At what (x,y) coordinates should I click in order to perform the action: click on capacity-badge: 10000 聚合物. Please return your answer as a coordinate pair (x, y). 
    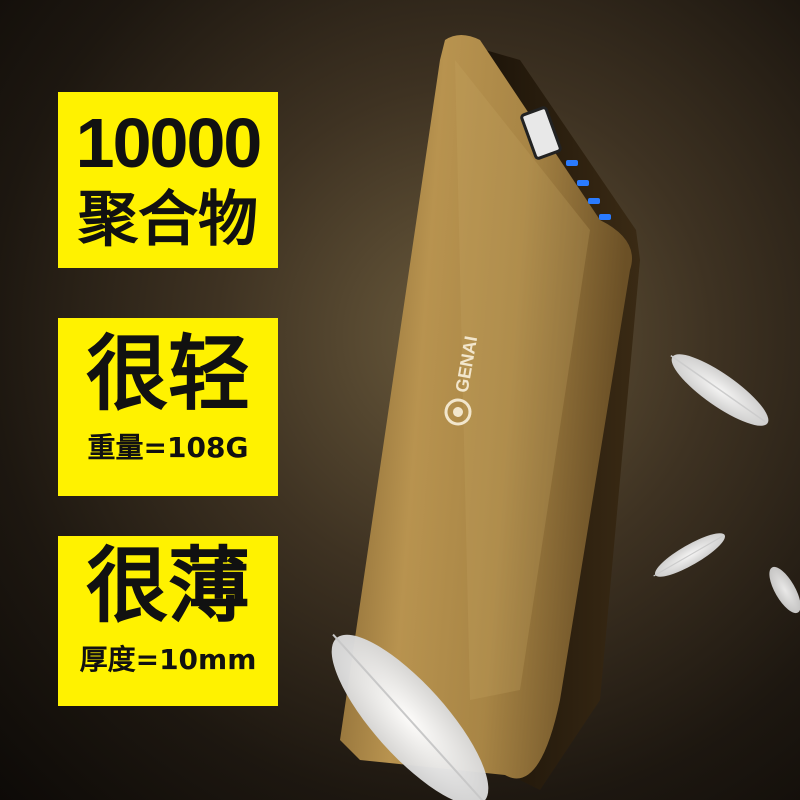
    Looking at the image, I should click on (168, 180).